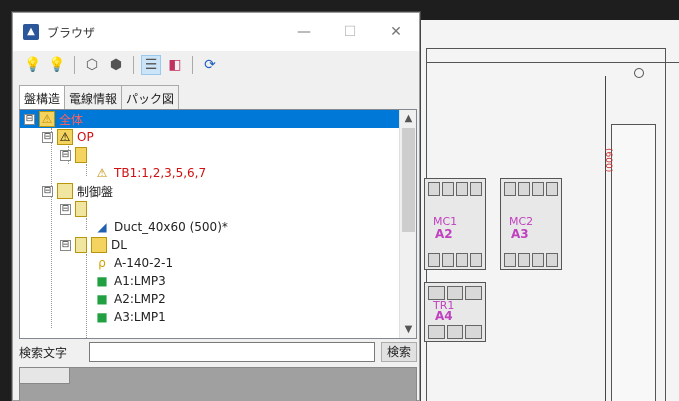 The height and width of the screenshot is (401, 679). What do you see at coordinates (210, 65) in the screenshot?
I see `refresh-icon: ⟳` at bounding box center [210, 65].